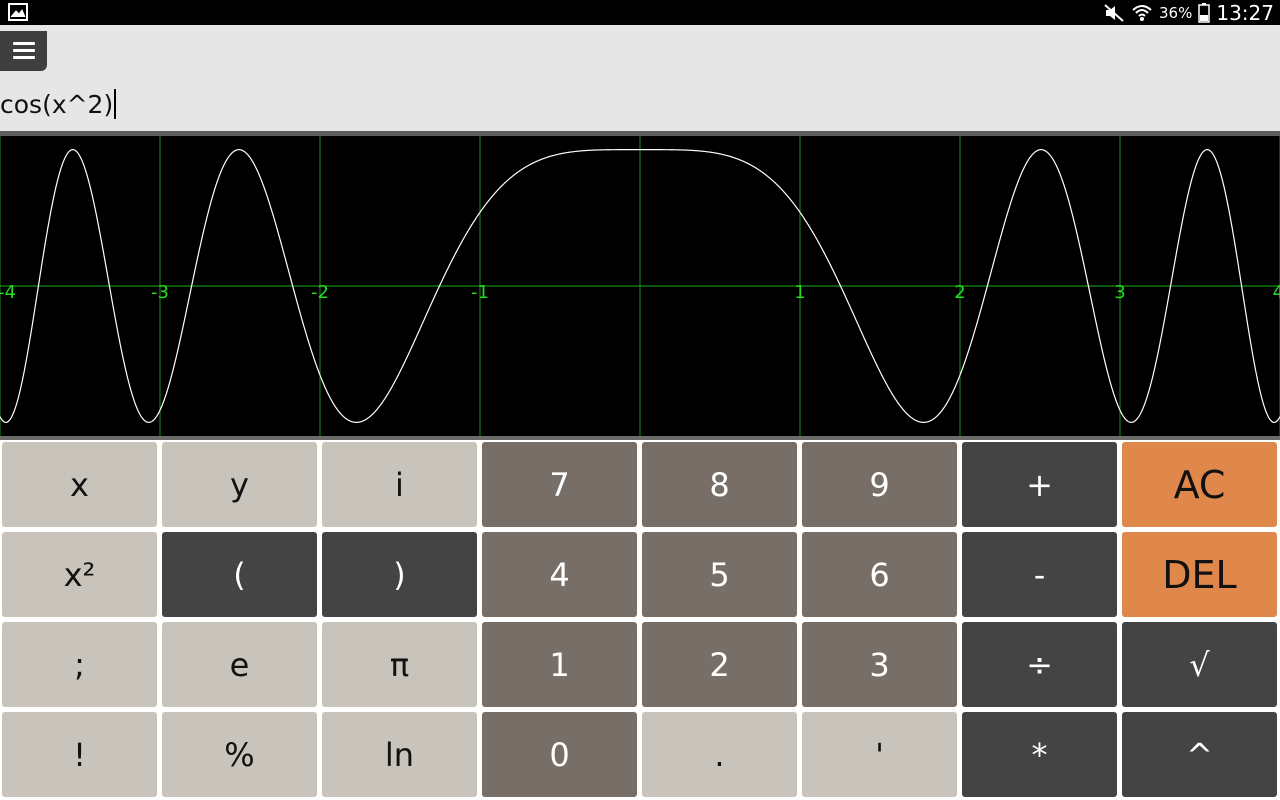  I want to click on key-delete: DEL, so click(1199, 574).